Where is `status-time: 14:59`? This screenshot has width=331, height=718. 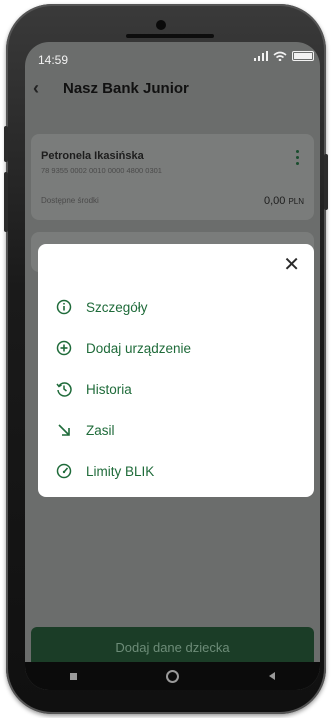 status-time: 14:59 is located at coordinates (53, 60).